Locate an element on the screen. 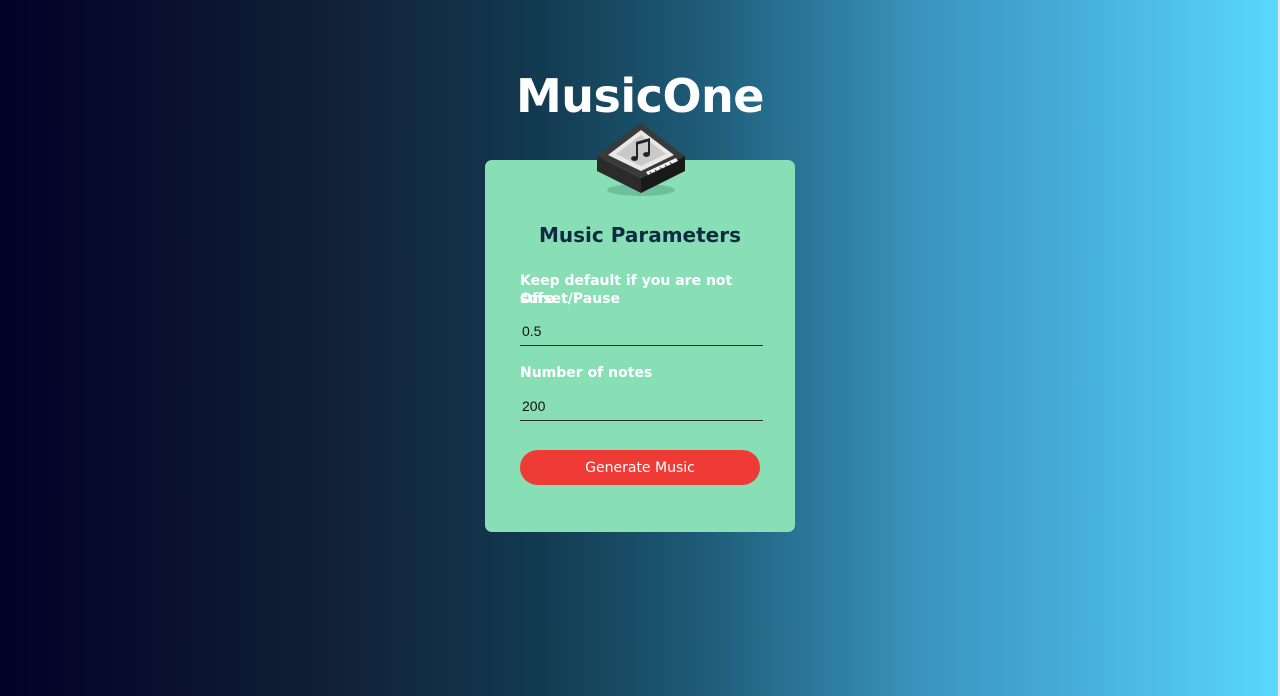  card-title: Music Parameters is located at coordinates (640, 235).